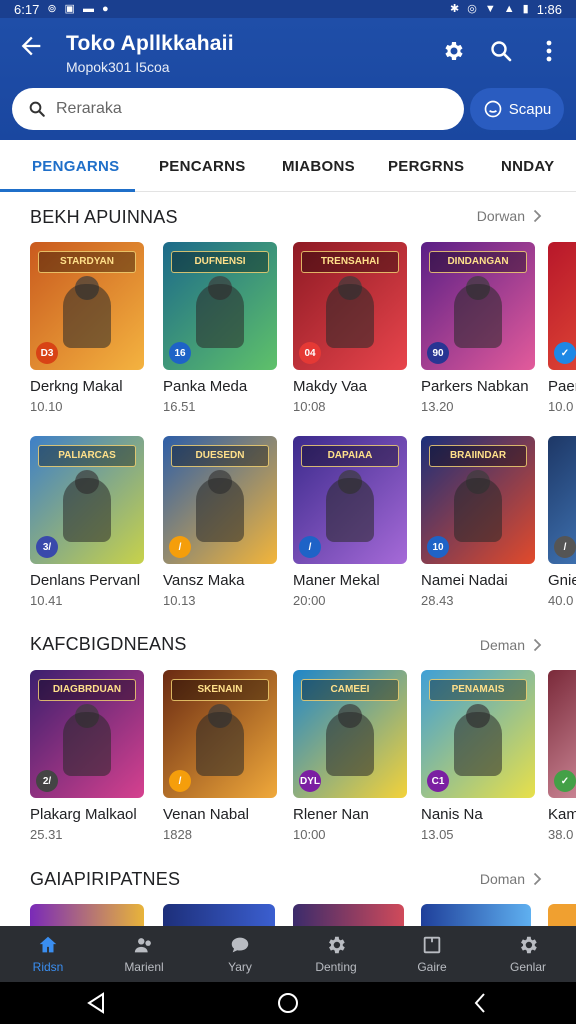  Describe the element at coordinates (288, 915) in the screenshot. I see `peek-row` at that location.